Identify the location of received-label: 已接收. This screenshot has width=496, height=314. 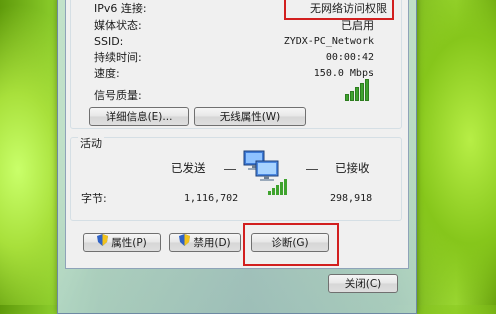
(352, 168).